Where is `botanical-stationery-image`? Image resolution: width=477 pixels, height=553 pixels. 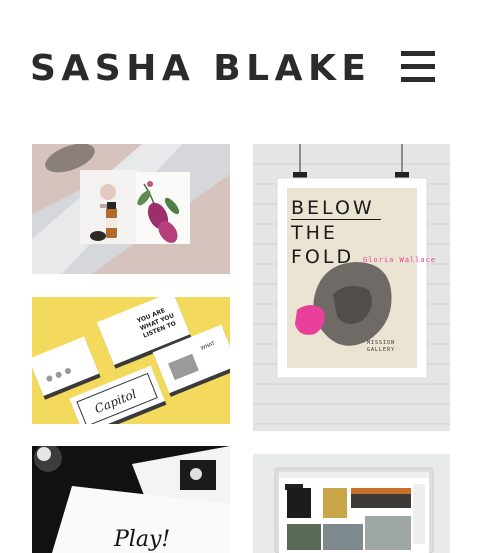 botanical-stationery-image is located at coordinates (131, 209).